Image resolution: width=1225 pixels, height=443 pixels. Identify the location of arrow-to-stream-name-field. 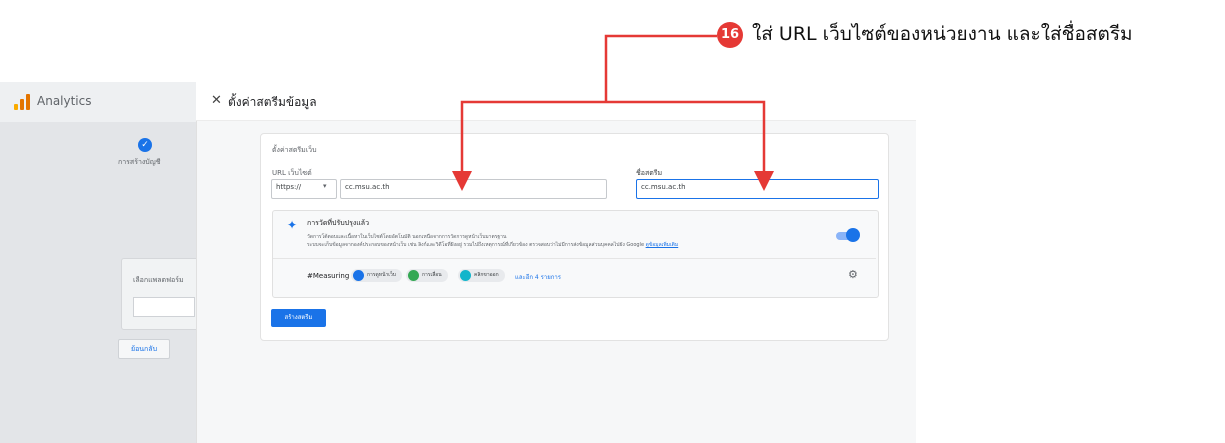
(690, 145).